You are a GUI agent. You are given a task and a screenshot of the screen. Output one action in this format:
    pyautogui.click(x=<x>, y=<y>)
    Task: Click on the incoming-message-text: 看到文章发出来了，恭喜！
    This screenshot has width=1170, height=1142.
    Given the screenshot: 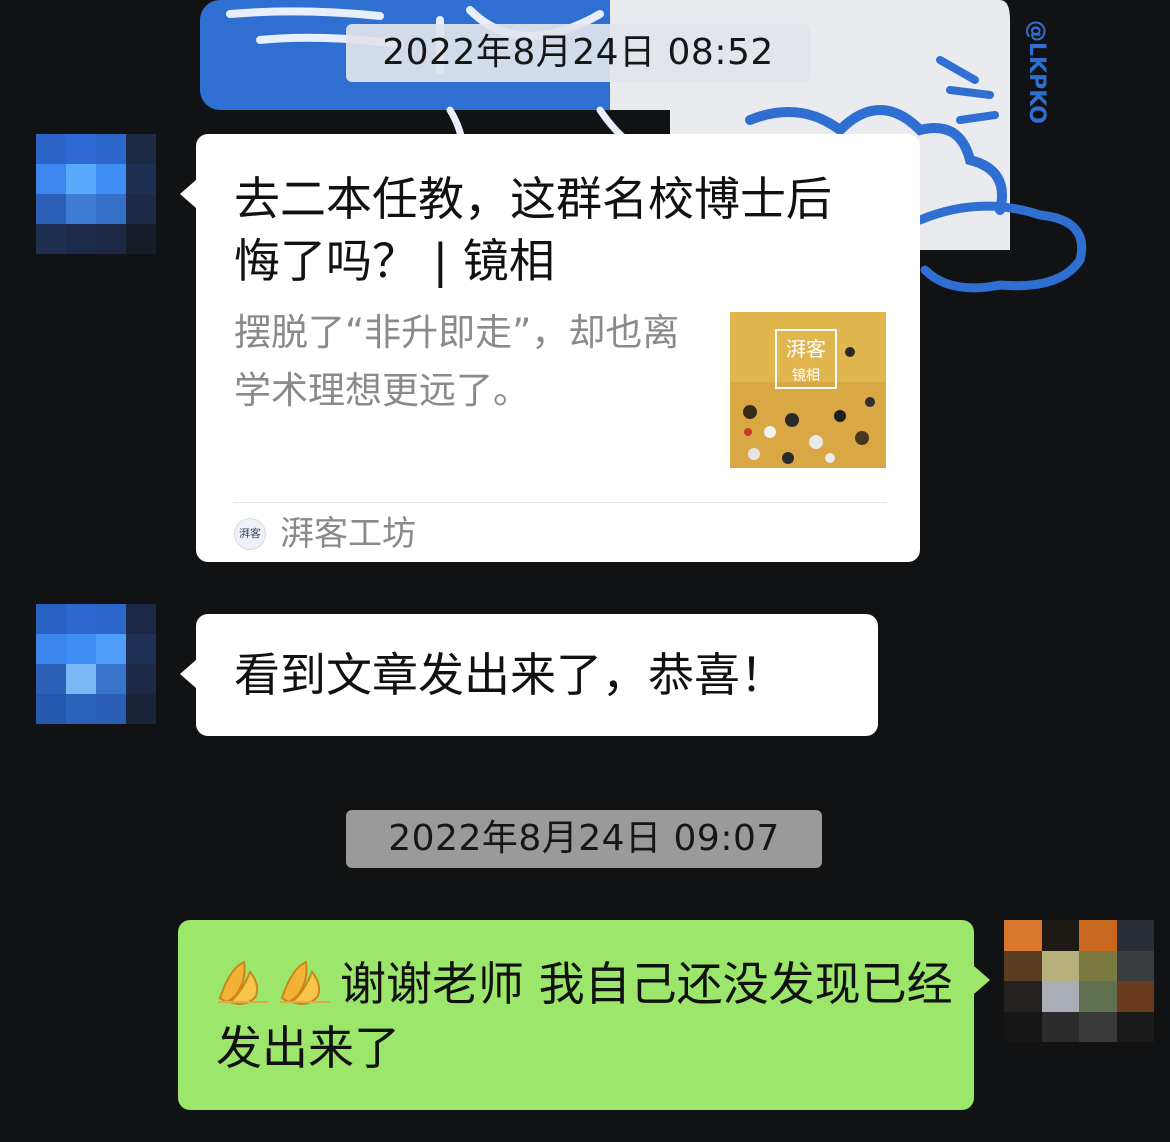 What is the action you would take?
    pyautogui.click(x=510, y=675)
    